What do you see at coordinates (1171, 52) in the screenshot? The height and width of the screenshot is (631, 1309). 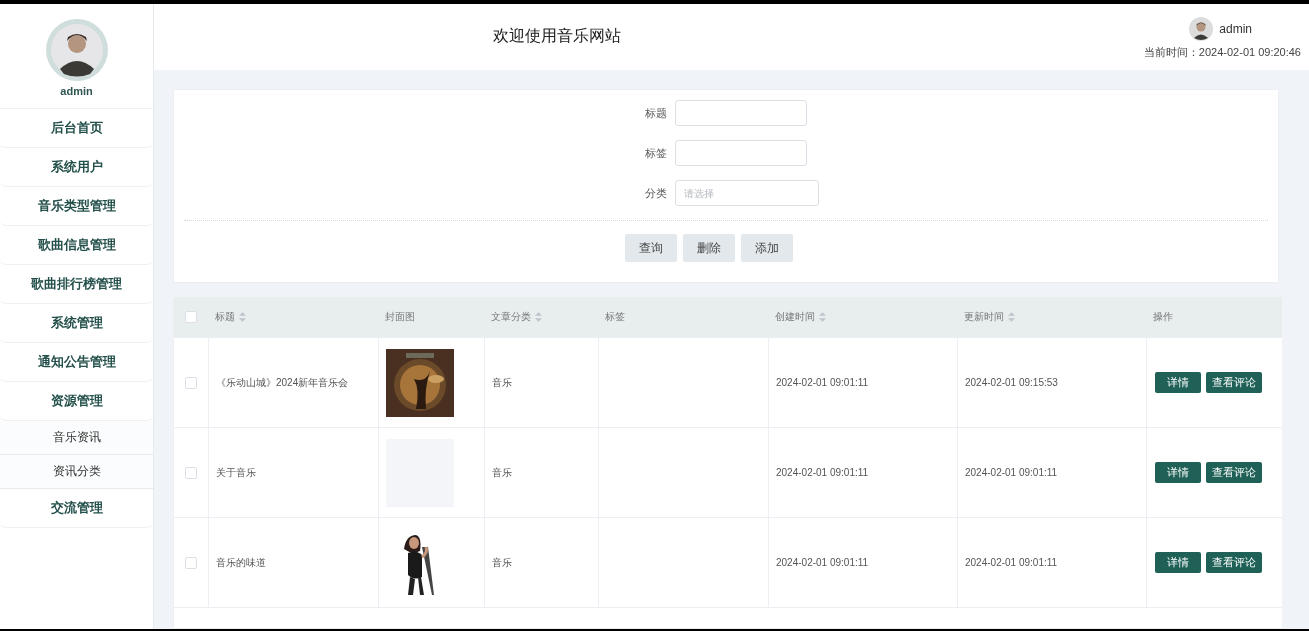 I see `time-label: 当前时间：` at bounding box center [1171, 52].